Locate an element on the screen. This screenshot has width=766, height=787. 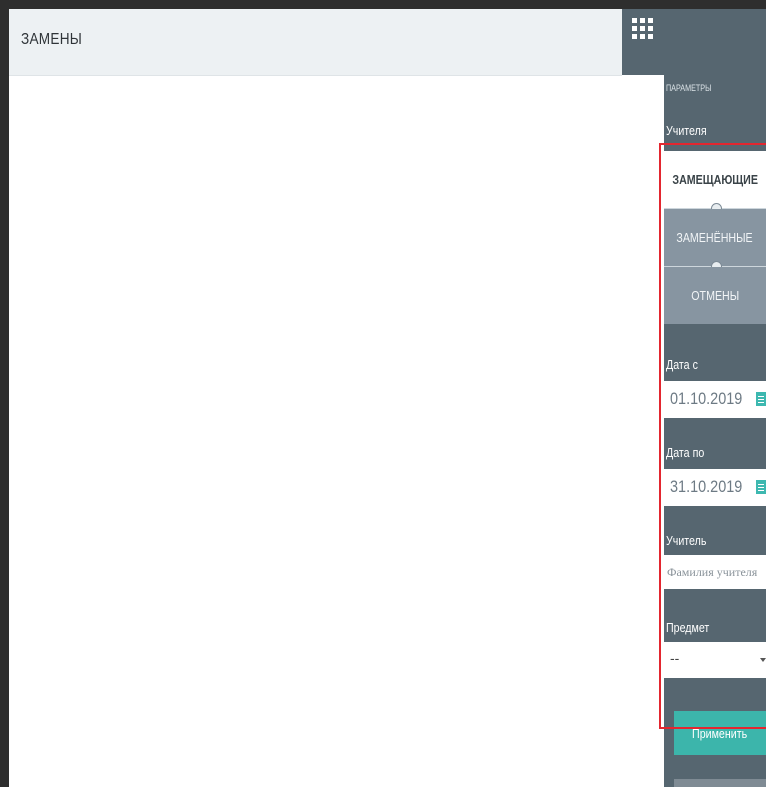
grid-icon is located at coordinates (642, 28).